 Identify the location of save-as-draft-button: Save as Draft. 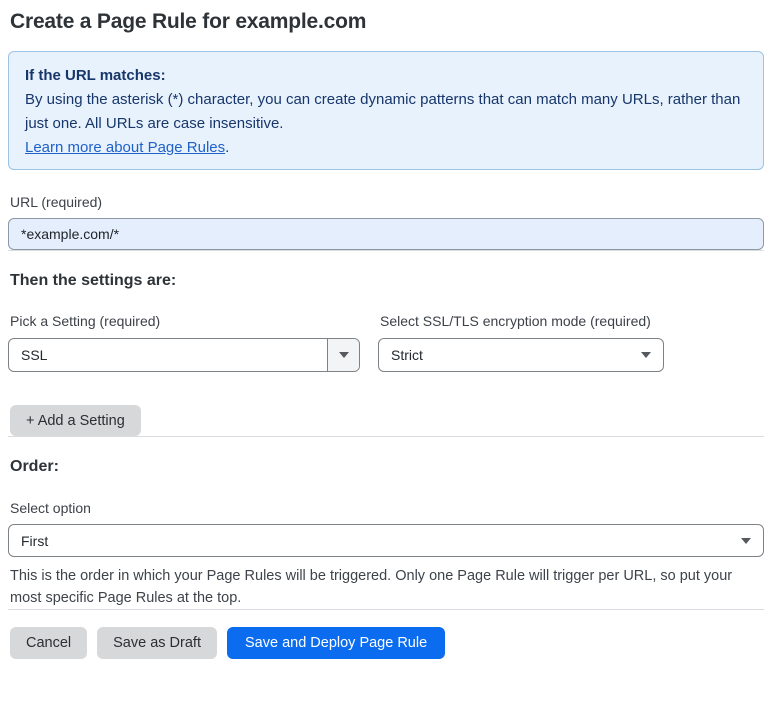
(157, 643).